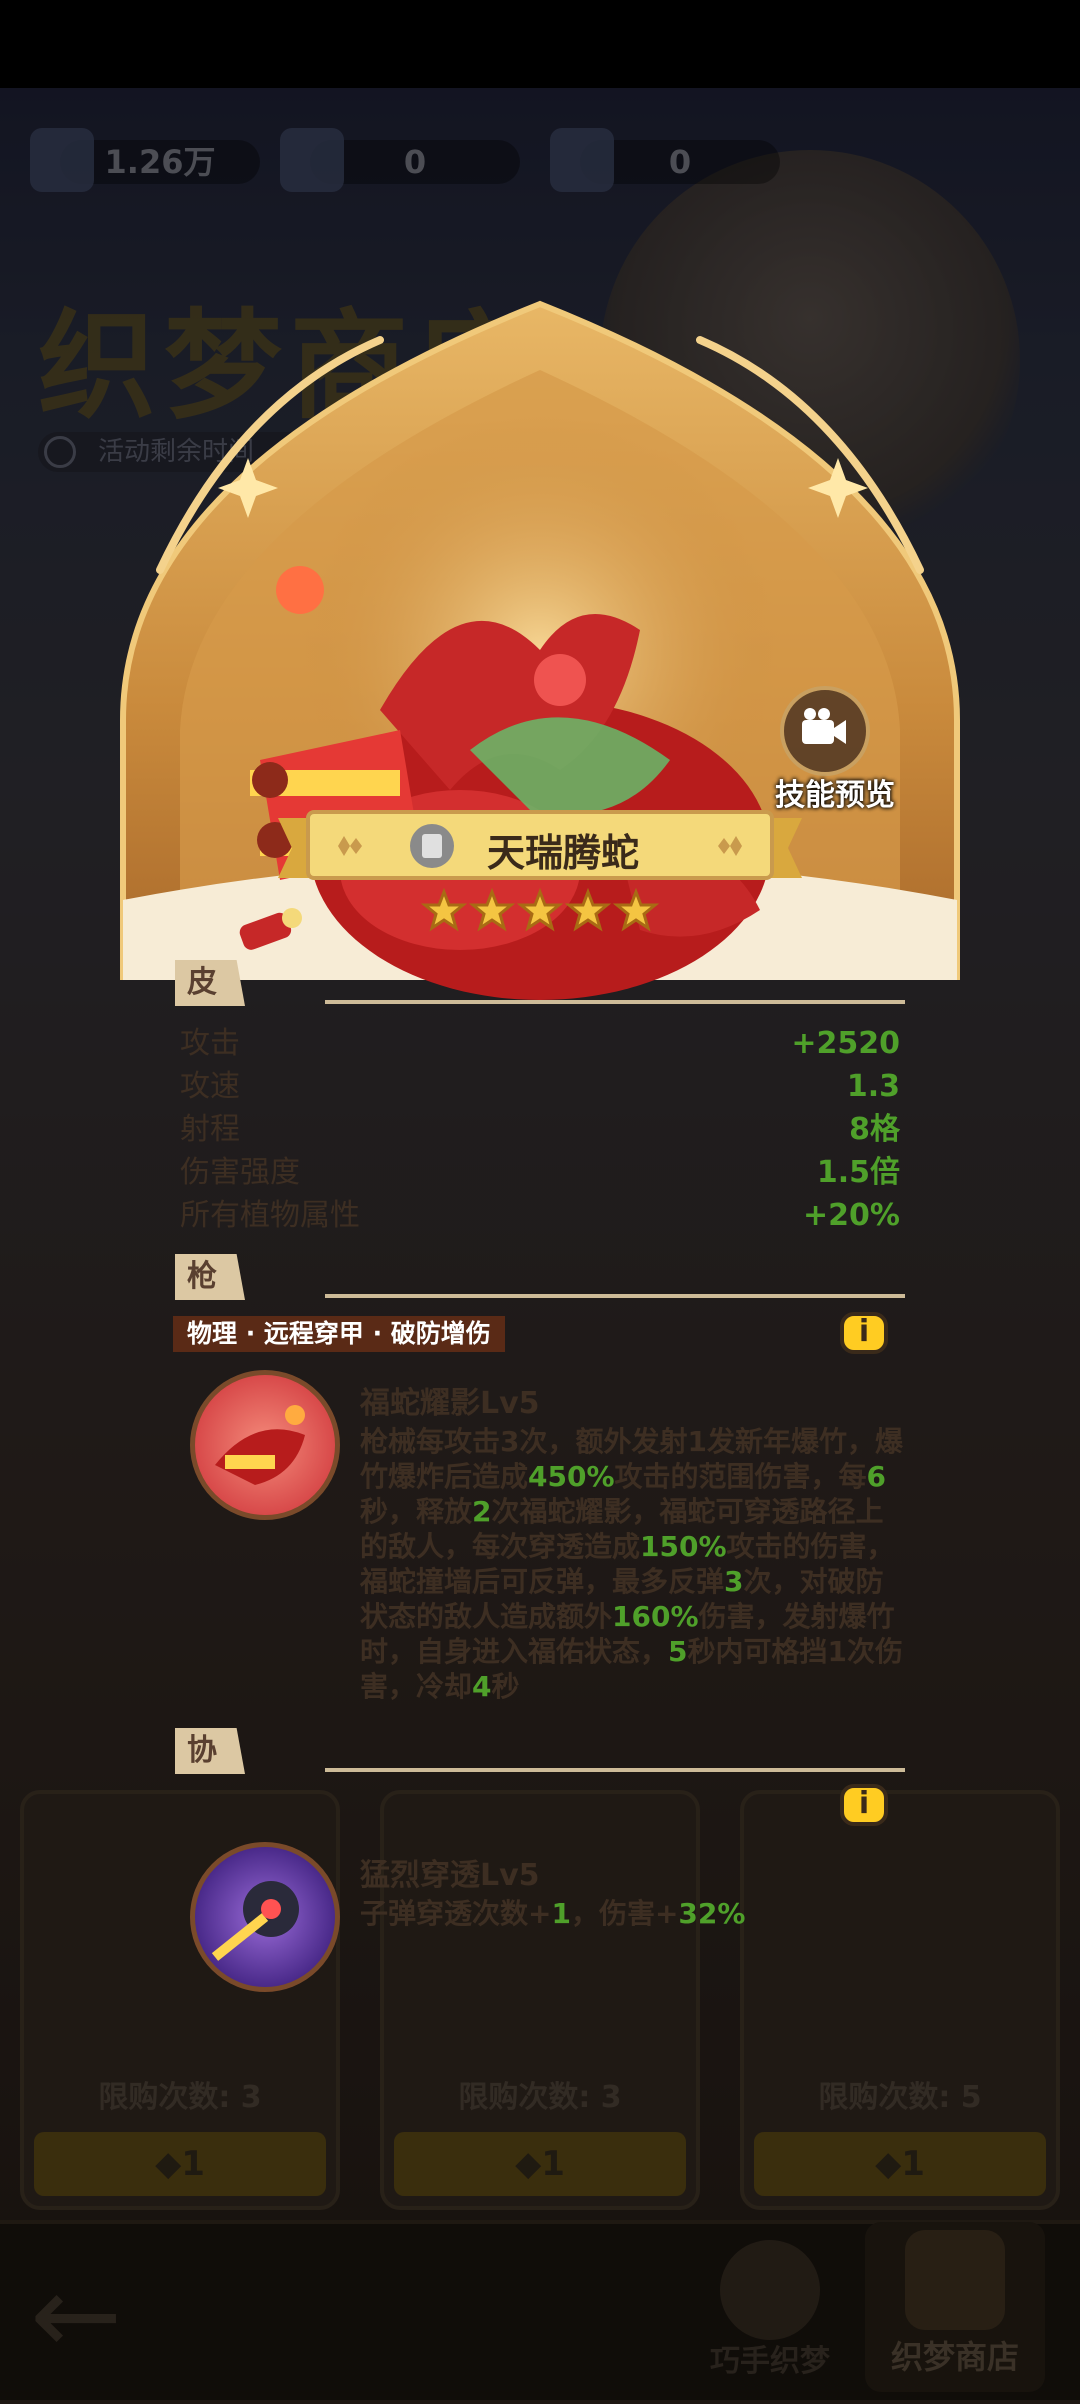 The width and height of the screenshot is (1080, 2404). Describe the element at coordinates (655, 1616) in the screenshot. I see `highlight-value: 160%` at that location.